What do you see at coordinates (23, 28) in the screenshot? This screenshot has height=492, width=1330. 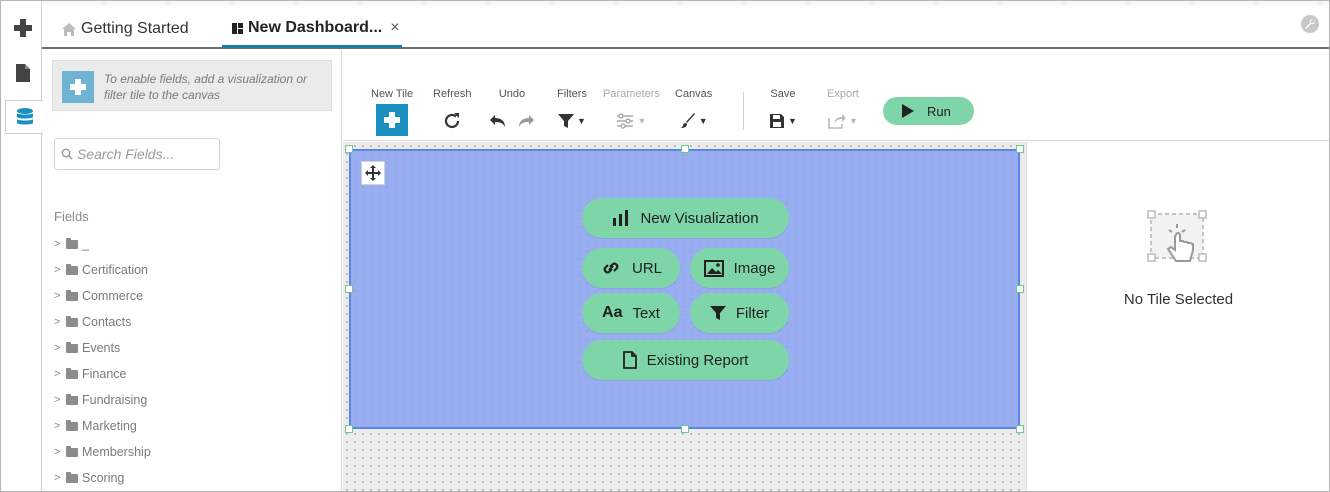 I see `add-rail-button` at bounding box center [23, 28].